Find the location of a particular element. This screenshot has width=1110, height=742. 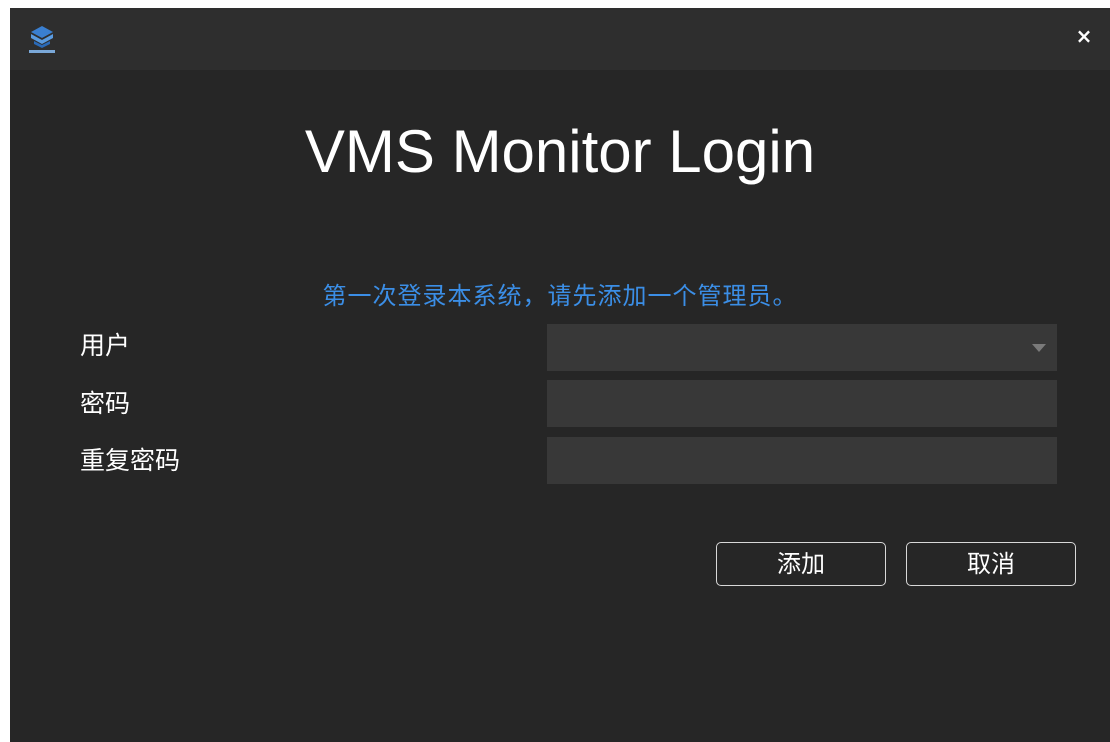

user-dropdown is located at coordinates (802, 347).